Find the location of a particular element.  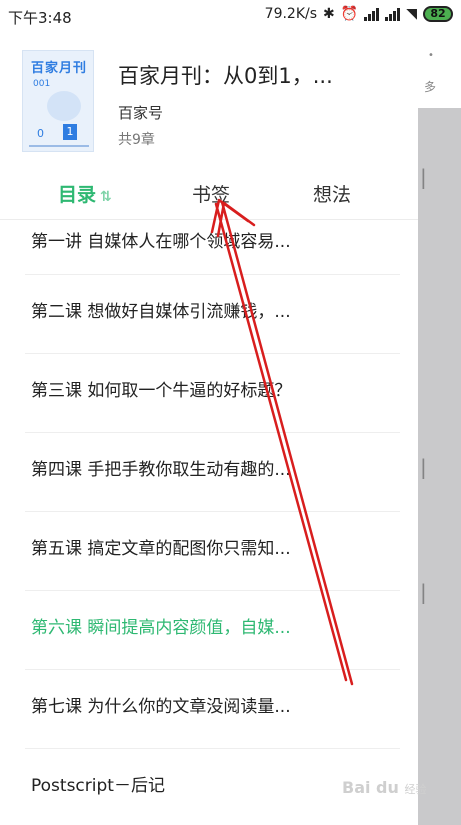

bluetooth-icon: ✱ is located at coordinates (329, 14).